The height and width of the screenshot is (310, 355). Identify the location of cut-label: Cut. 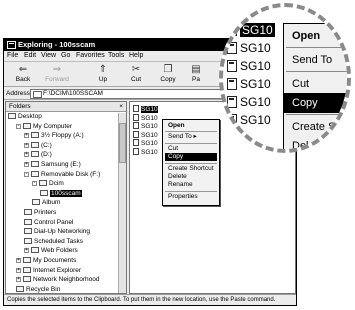
(136, 79).